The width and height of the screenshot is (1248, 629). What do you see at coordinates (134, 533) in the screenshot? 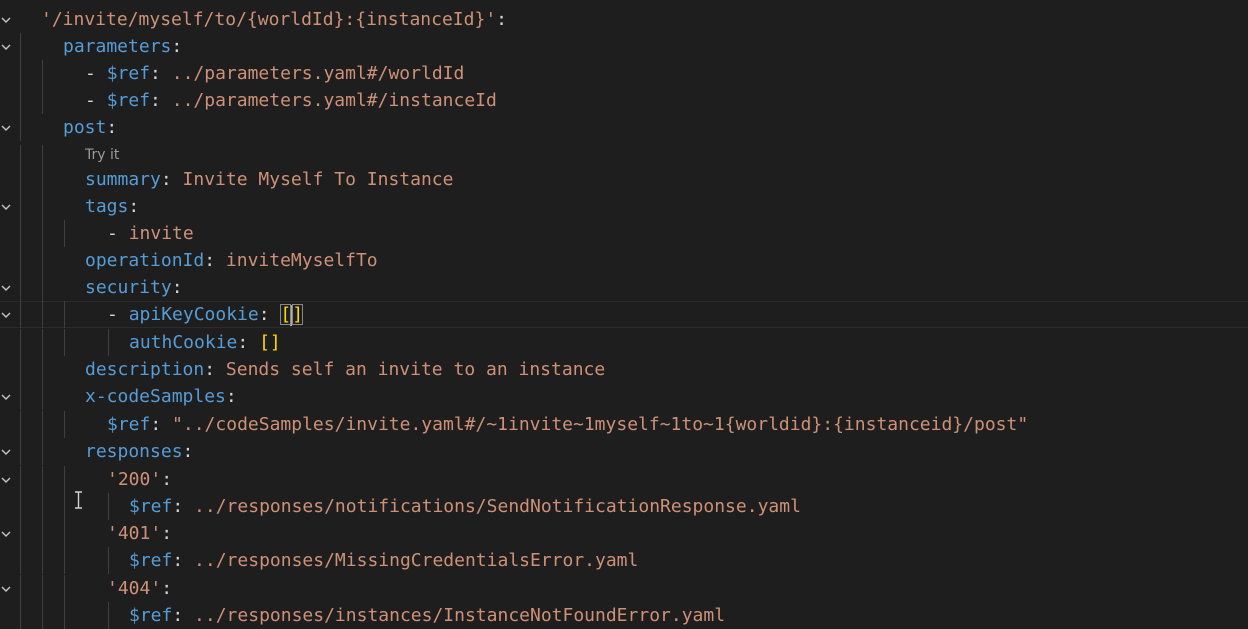
I see `yaml-string: '401'` at bounding box center [134, 533].